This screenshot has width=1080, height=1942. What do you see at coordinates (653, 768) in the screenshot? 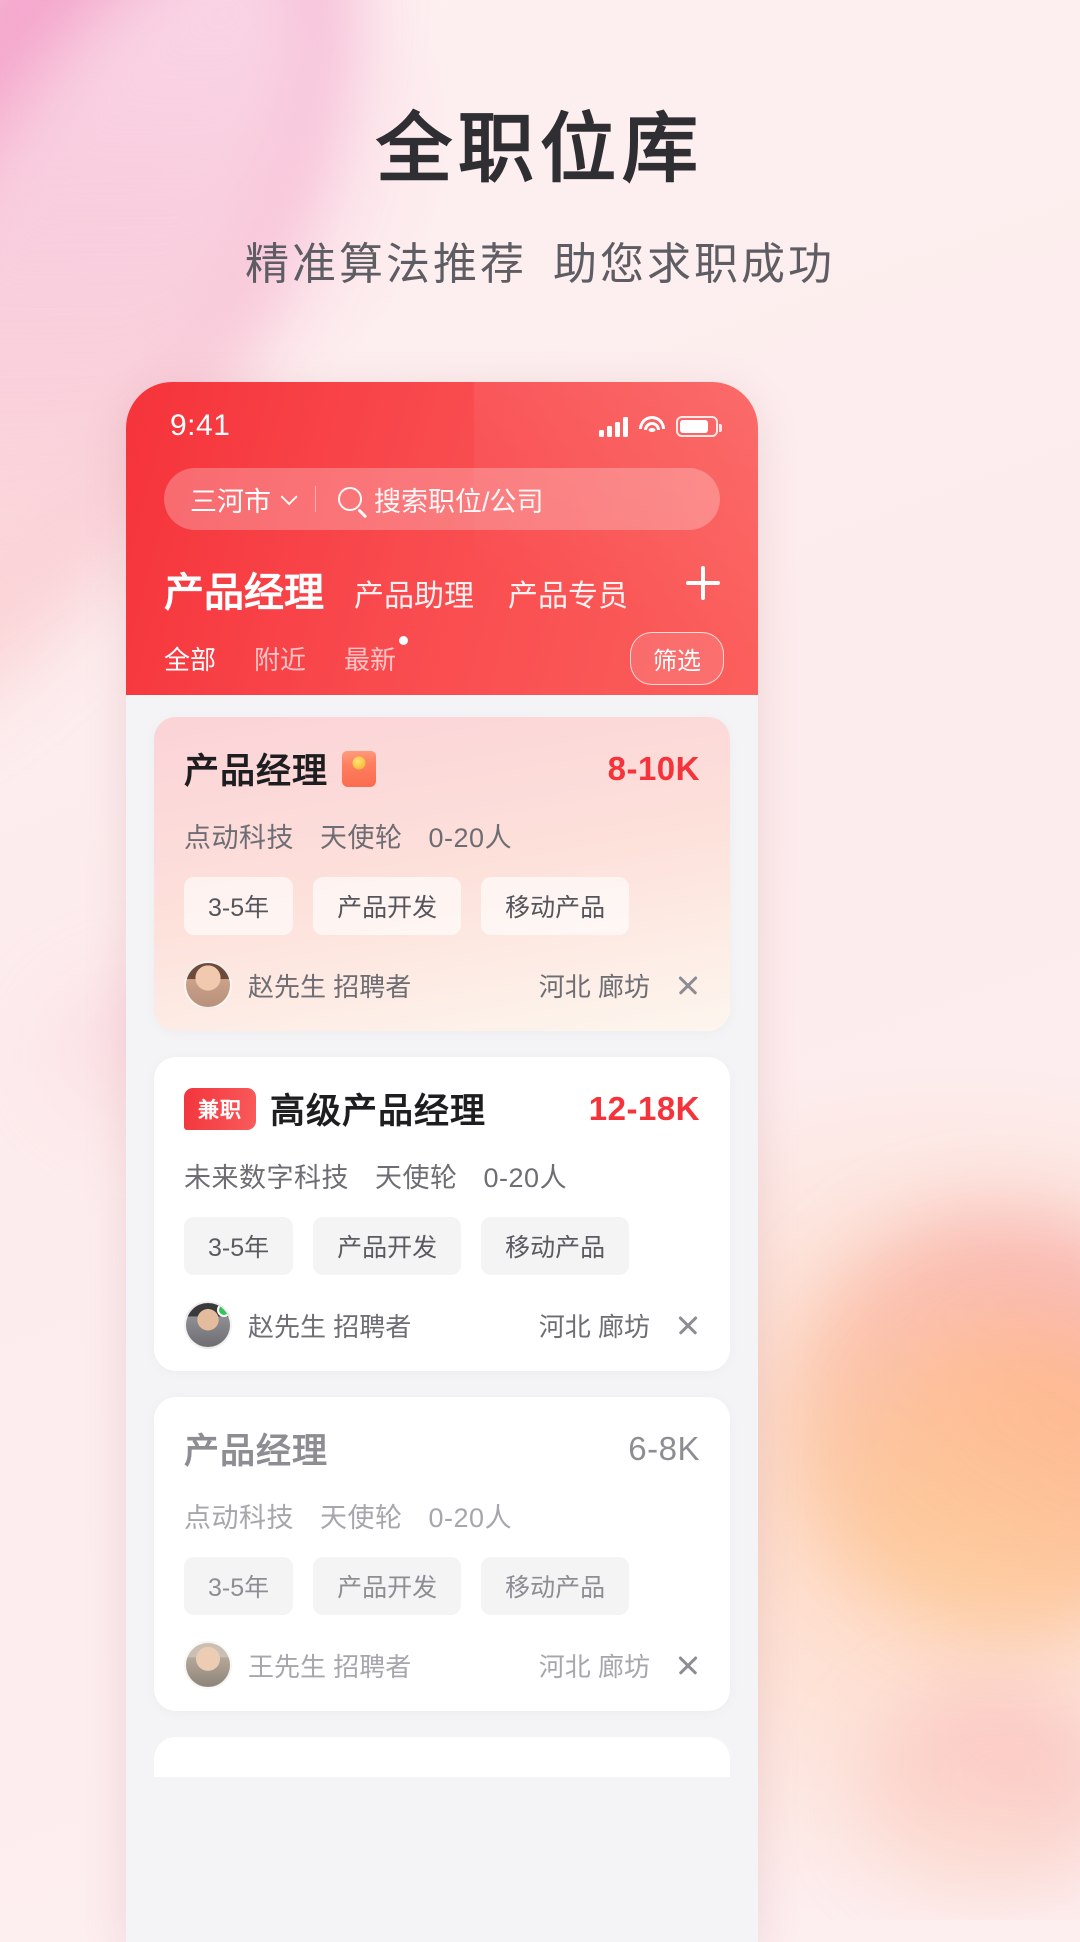
I see `job-salary: 8-10K` at bounding box center [653, 768].